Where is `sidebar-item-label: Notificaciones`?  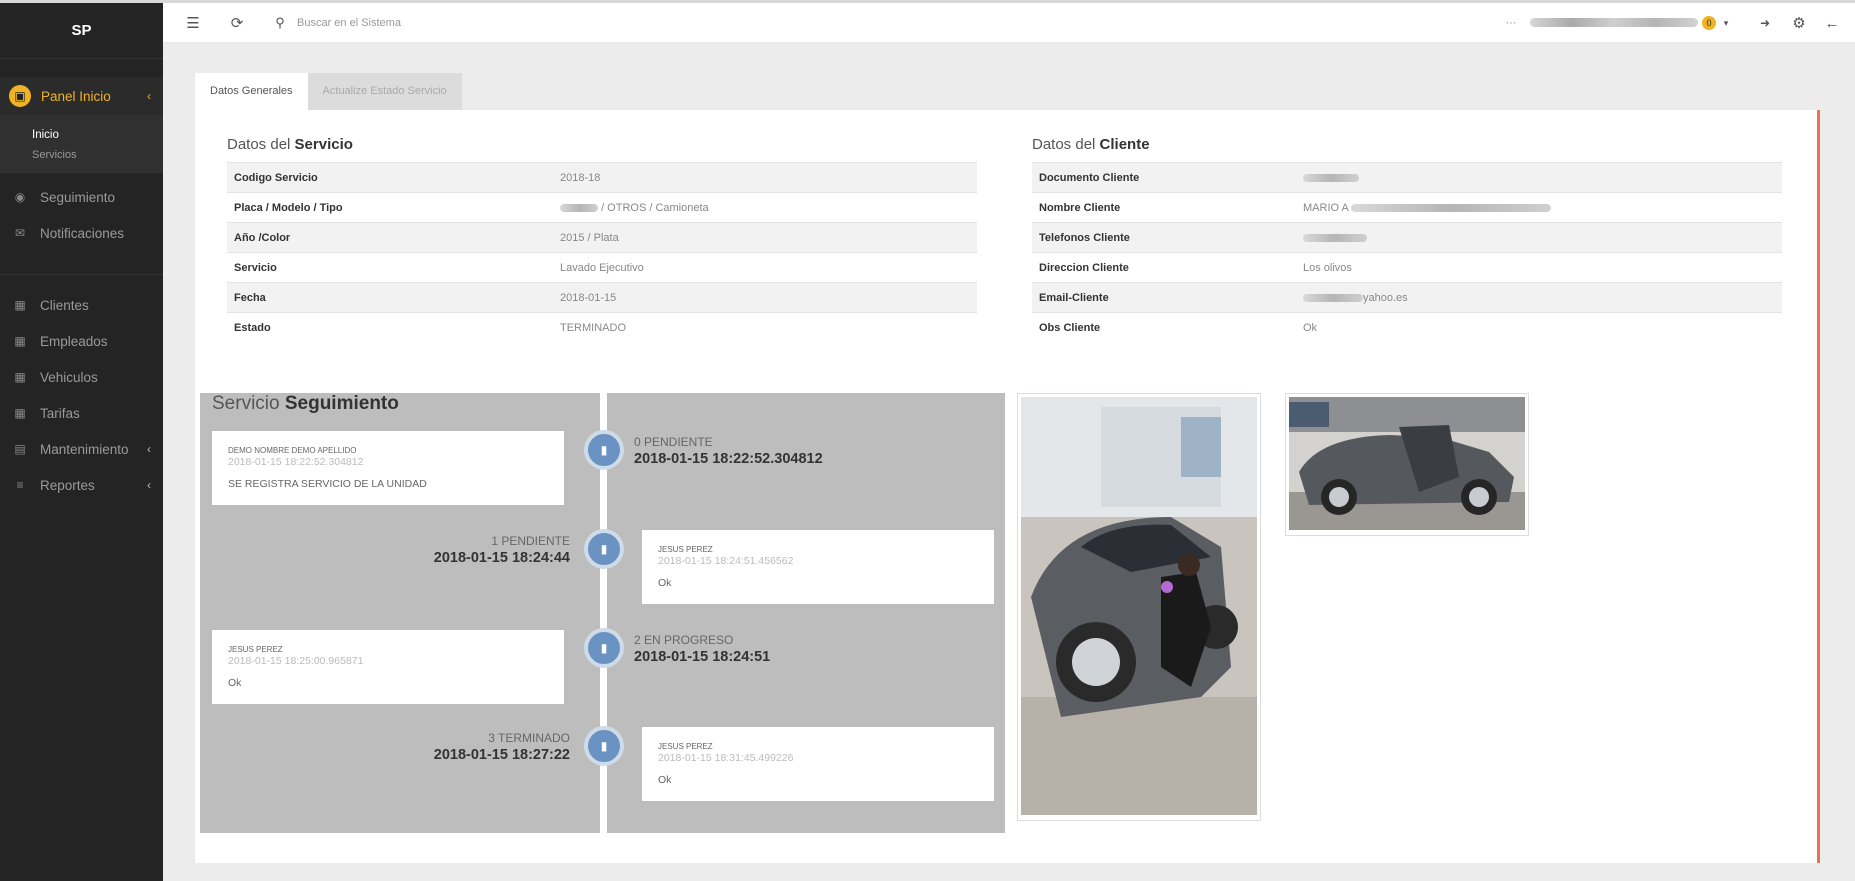 sidebar-item-label: Notificaciones is located at coordinates (82, 233).